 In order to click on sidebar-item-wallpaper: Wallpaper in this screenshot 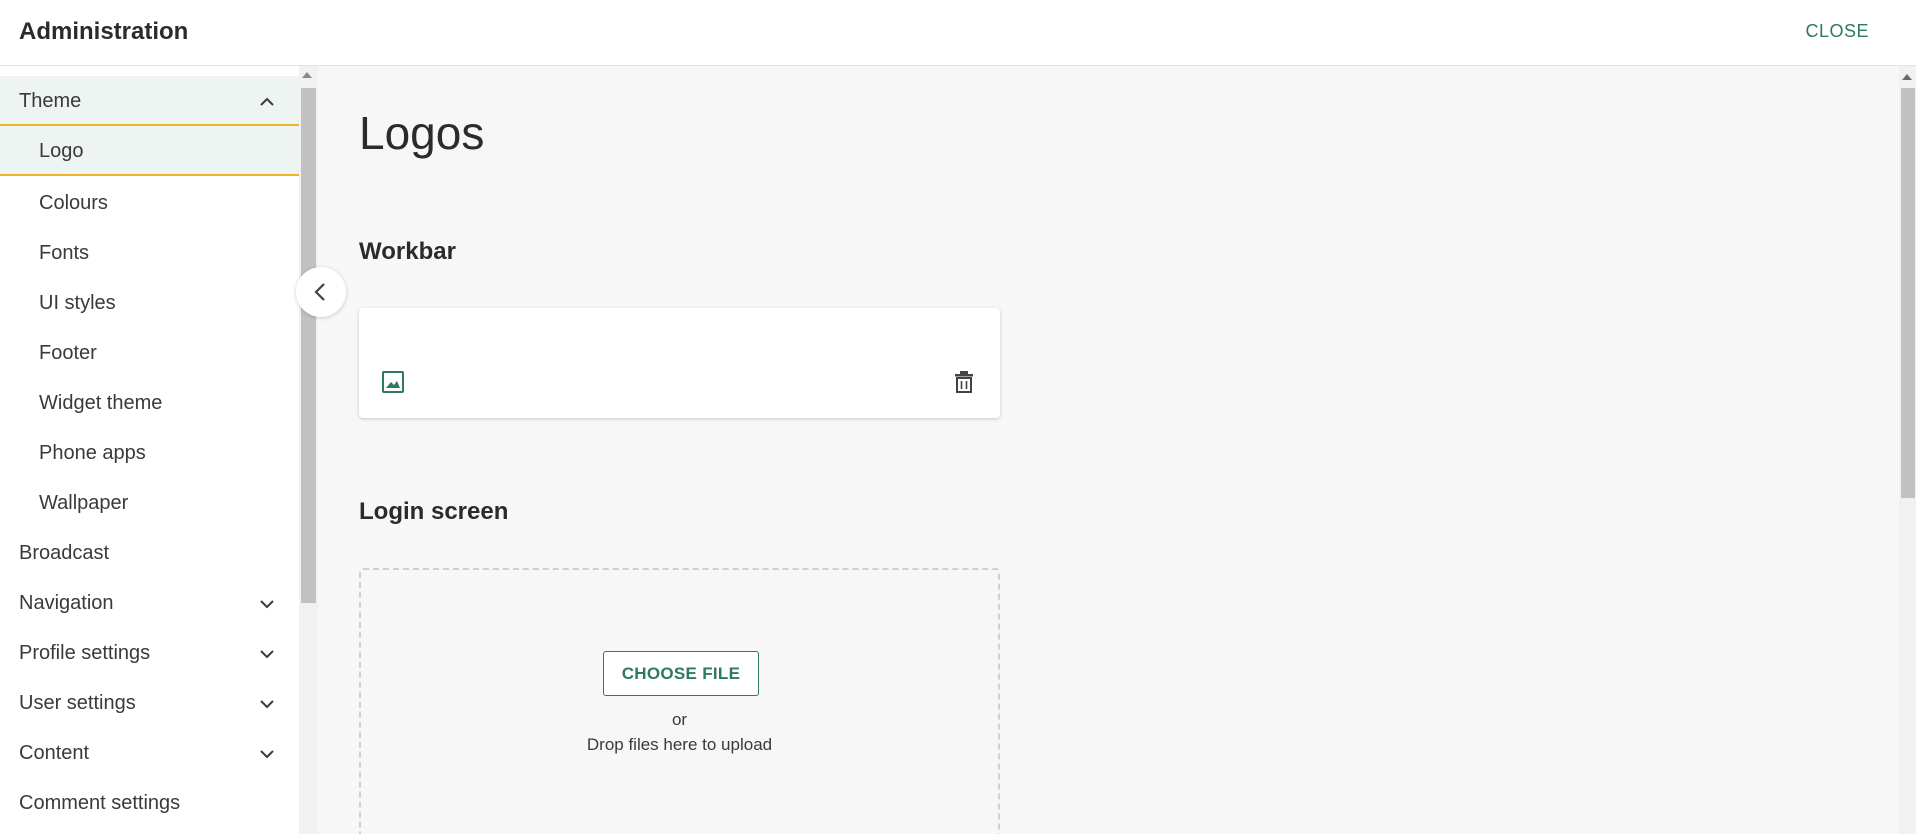, I will do `click(149, 503)`.